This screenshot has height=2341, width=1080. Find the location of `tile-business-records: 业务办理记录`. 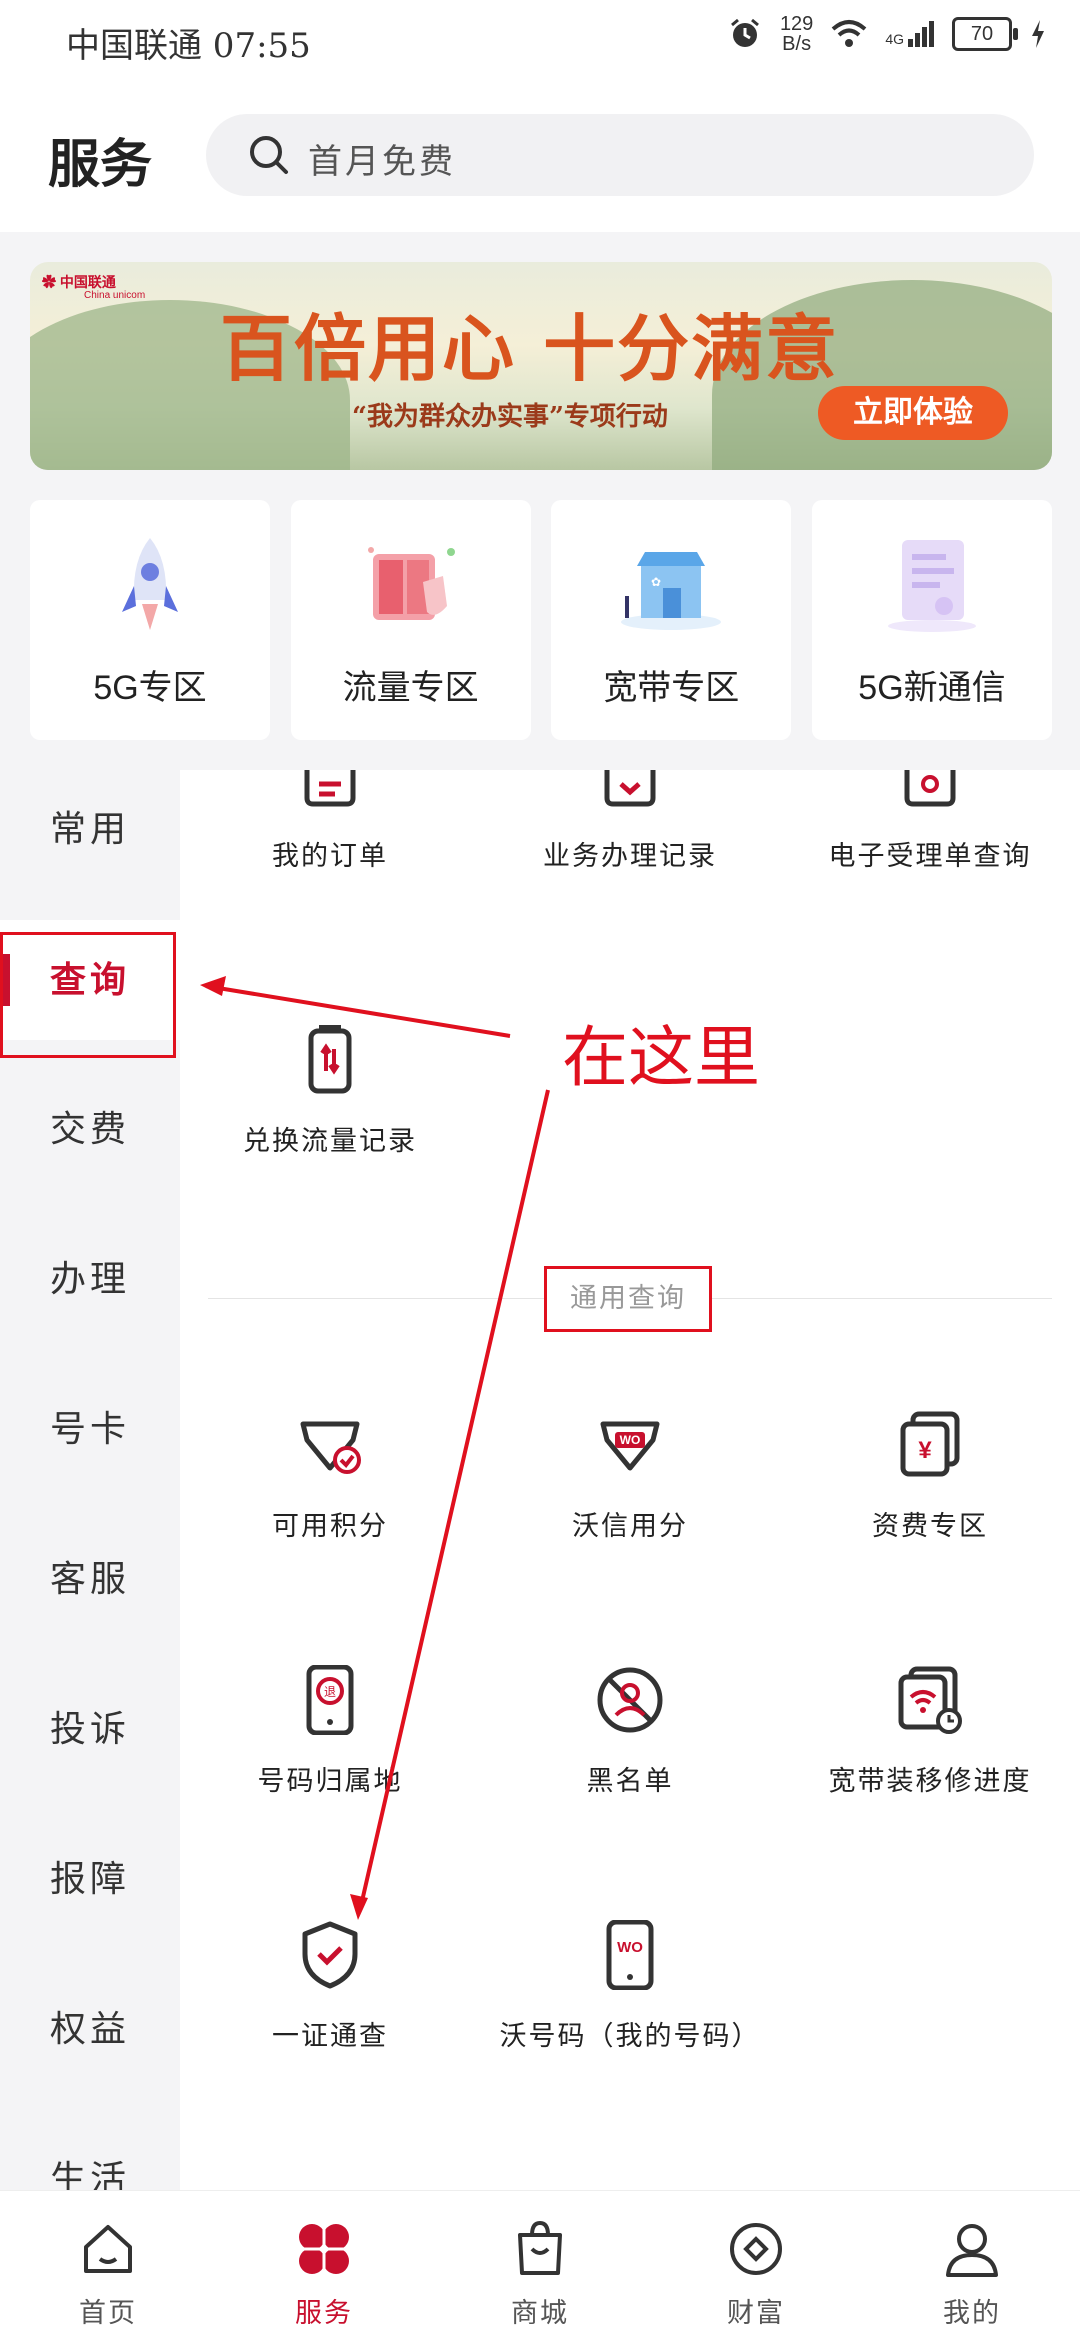

tile-business-records: 业务办理记录 is located at coordinates (630, 815).